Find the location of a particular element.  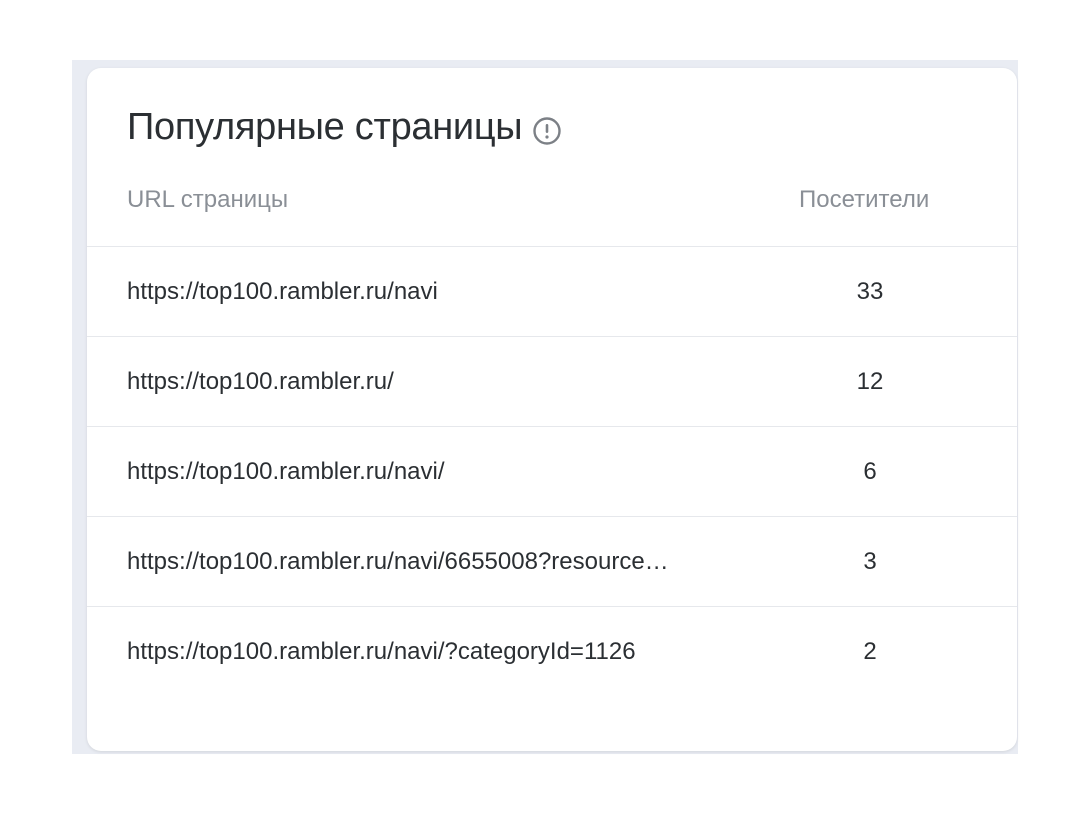

visitors-count: 12 is located at coordinates (870, 381).